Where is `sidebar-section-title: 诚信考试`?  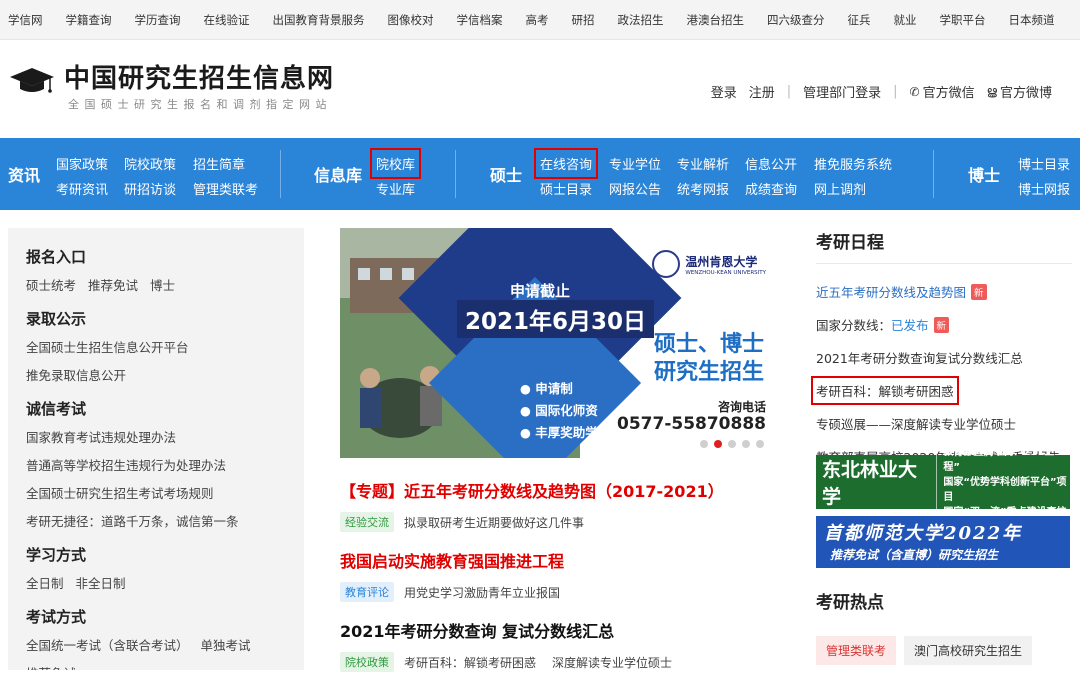 sidebar-section-title: 诚信考试 is located at coordinates (56, 409).